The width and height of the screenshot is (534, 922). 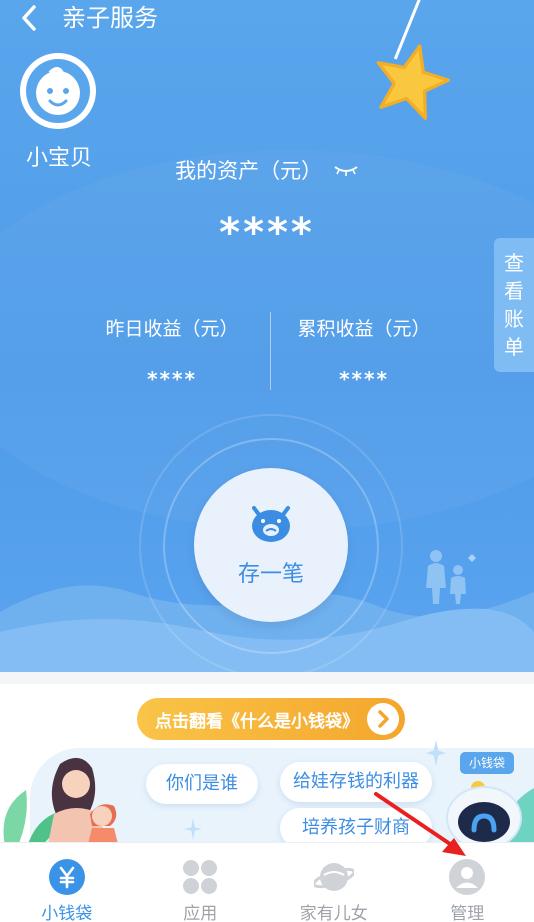 What do you see at coordinates (364, 352) in the screenshot?
I see `total-earnings: 累积收益（元） ****` at bounding box center [364, 352].